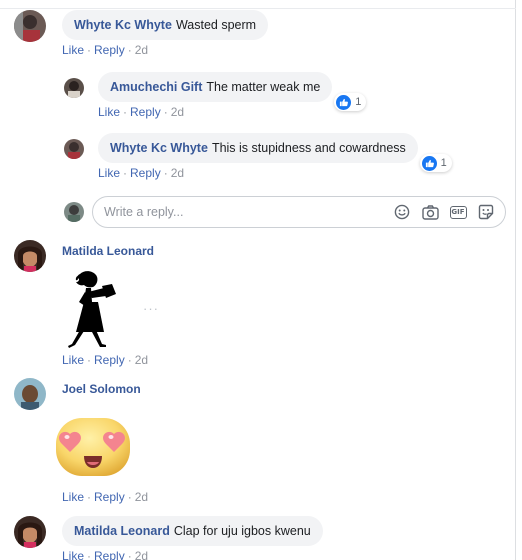  I want to click on comment-author: Joel Solomon, so click(101, 389).